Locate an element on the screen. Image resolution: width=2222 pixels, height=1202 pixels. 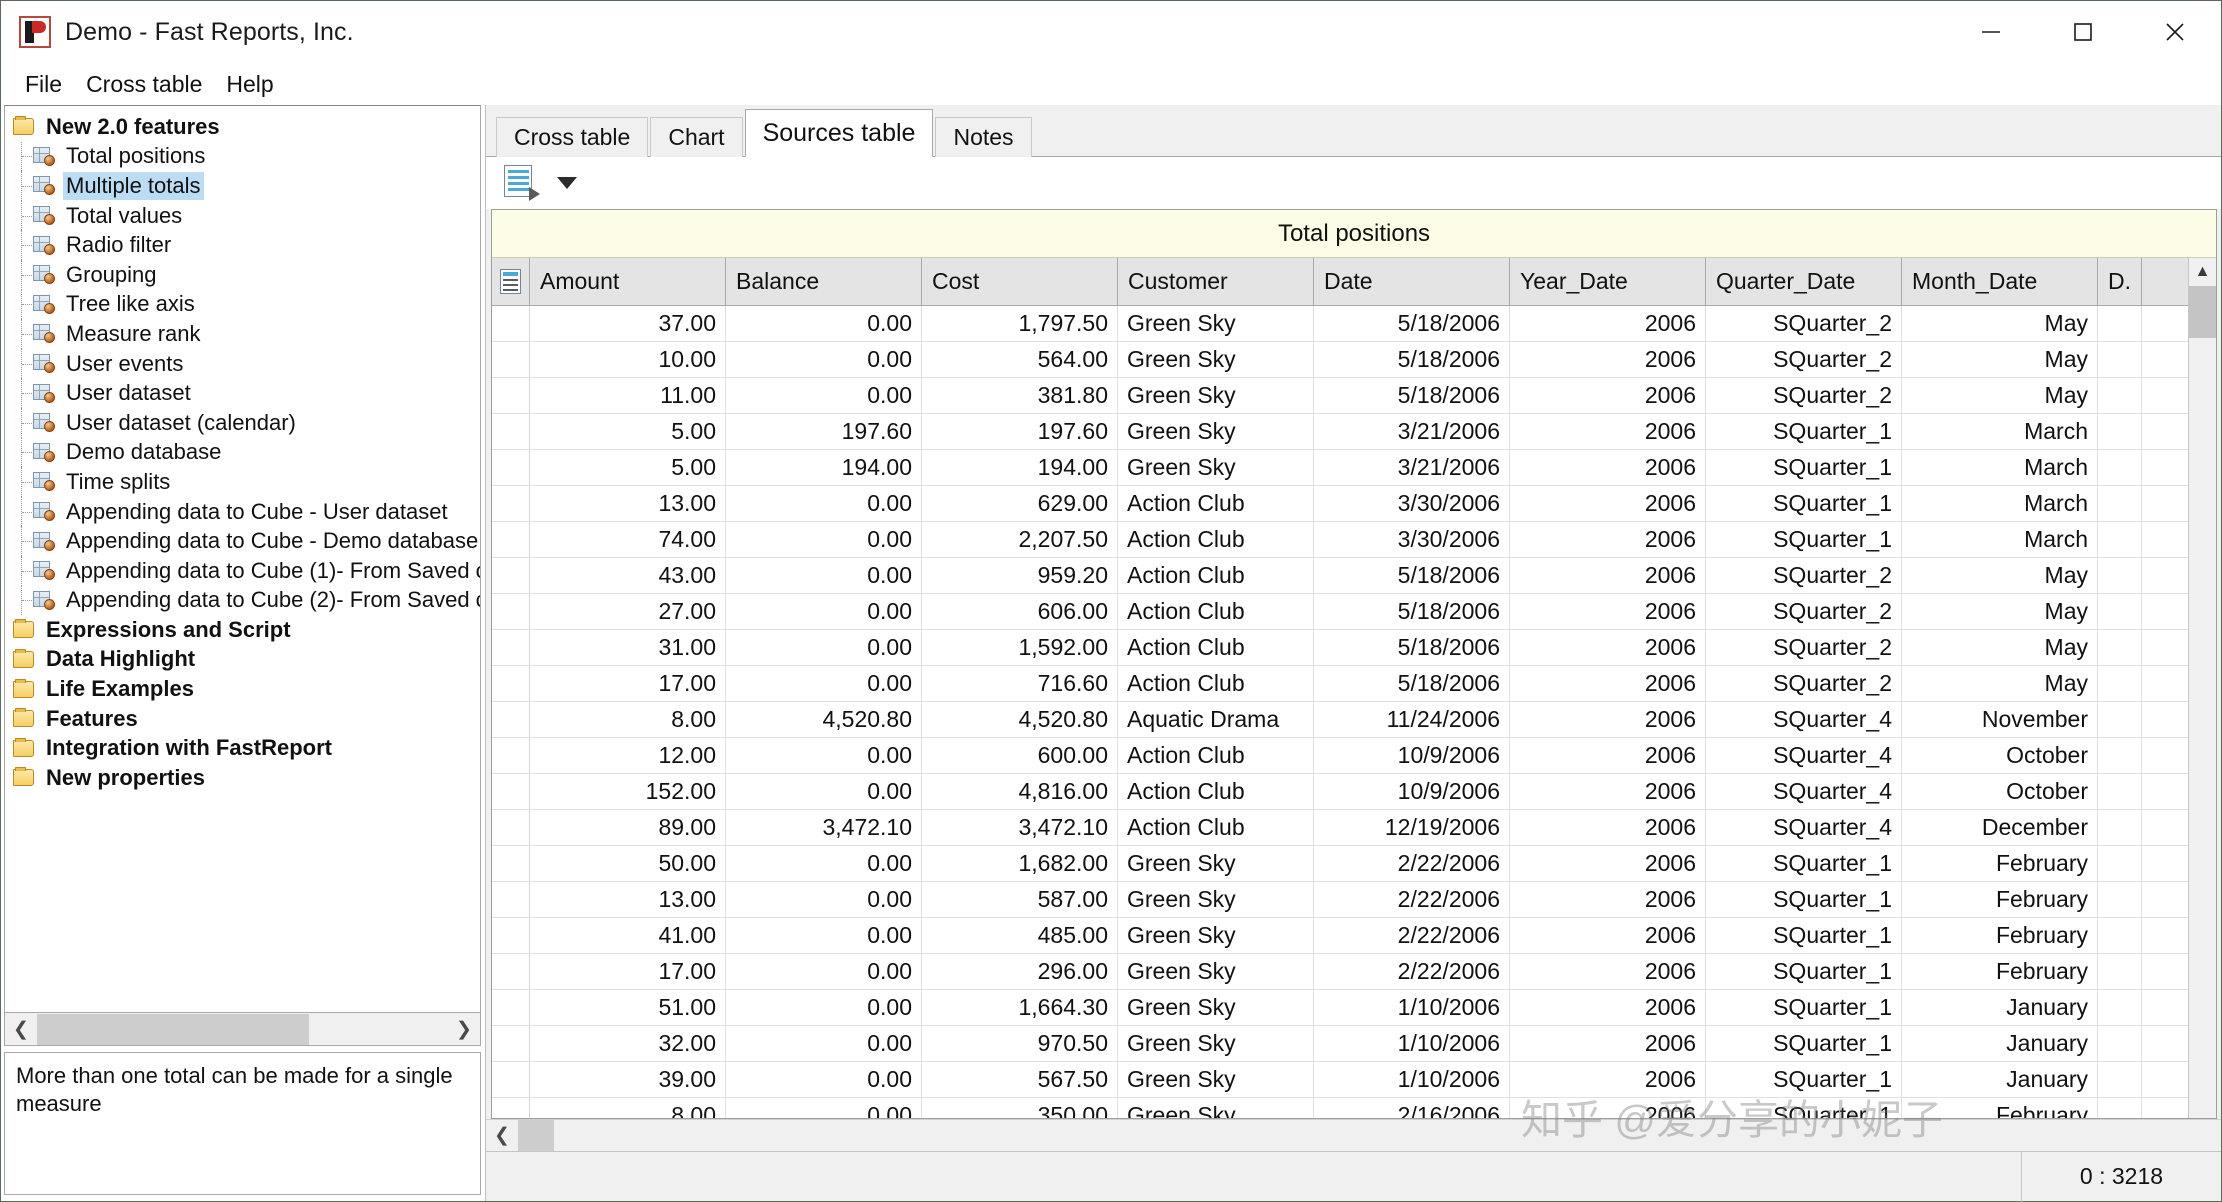
table-cell: 11/24/2006 is located at coordinates (1412, 719).